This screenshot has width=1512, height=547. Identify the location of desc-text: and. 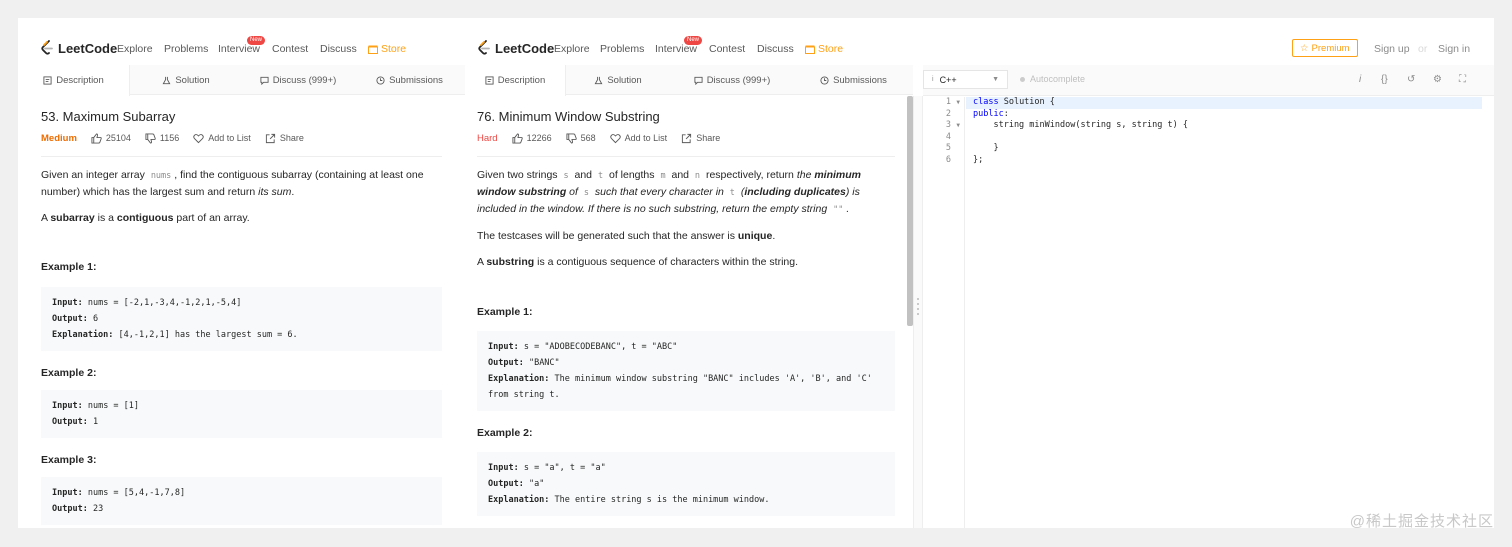
(583, 175).